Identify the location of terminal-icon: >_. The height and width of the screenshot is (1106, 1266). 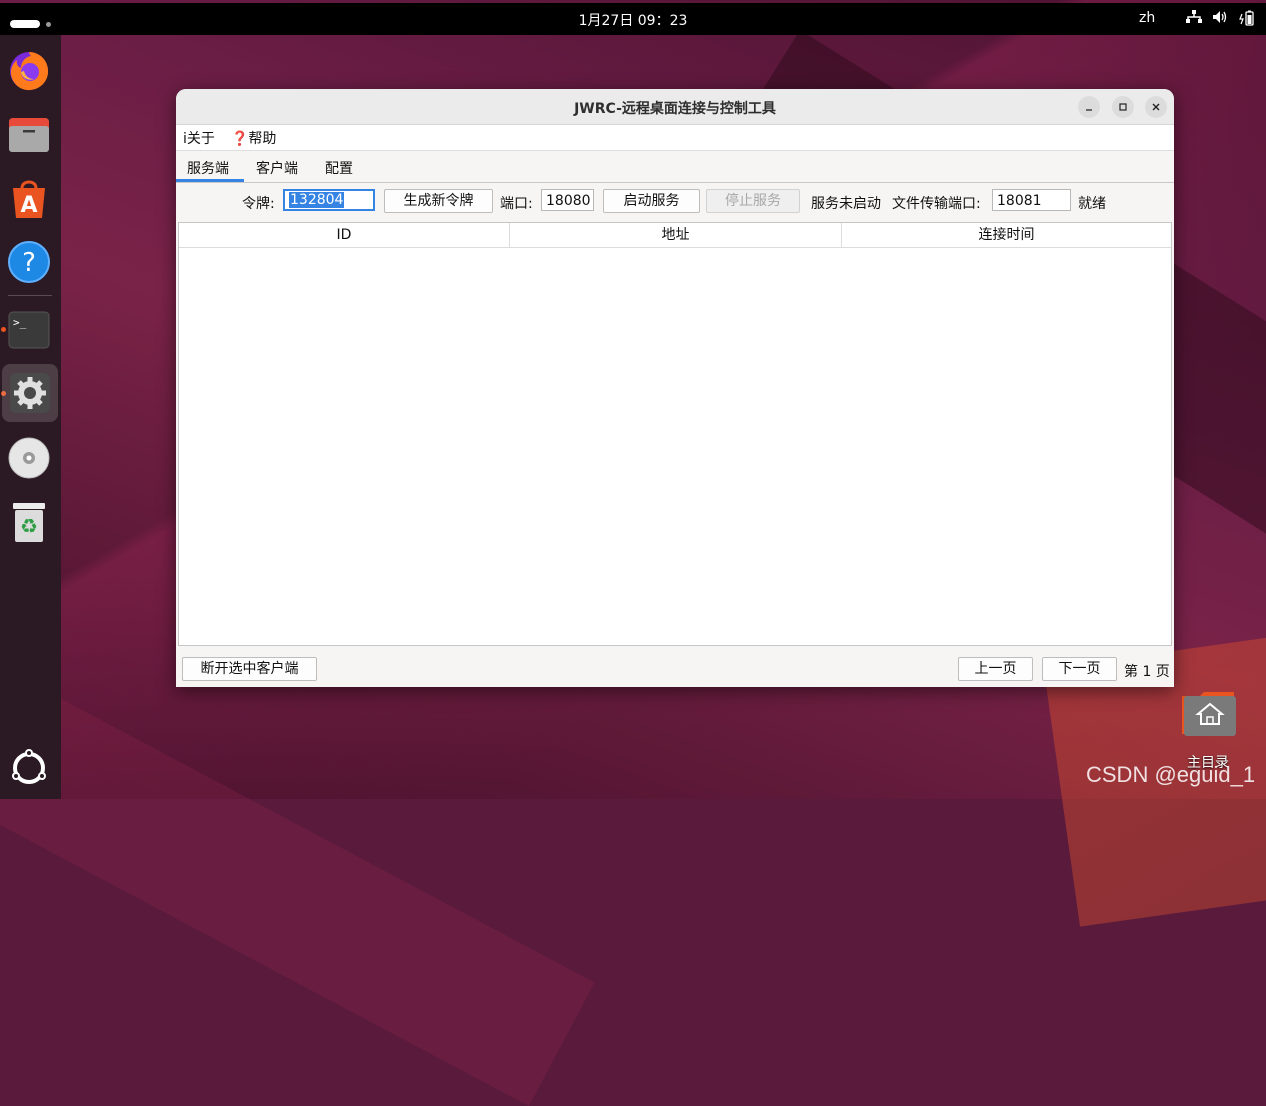
(29, 330).